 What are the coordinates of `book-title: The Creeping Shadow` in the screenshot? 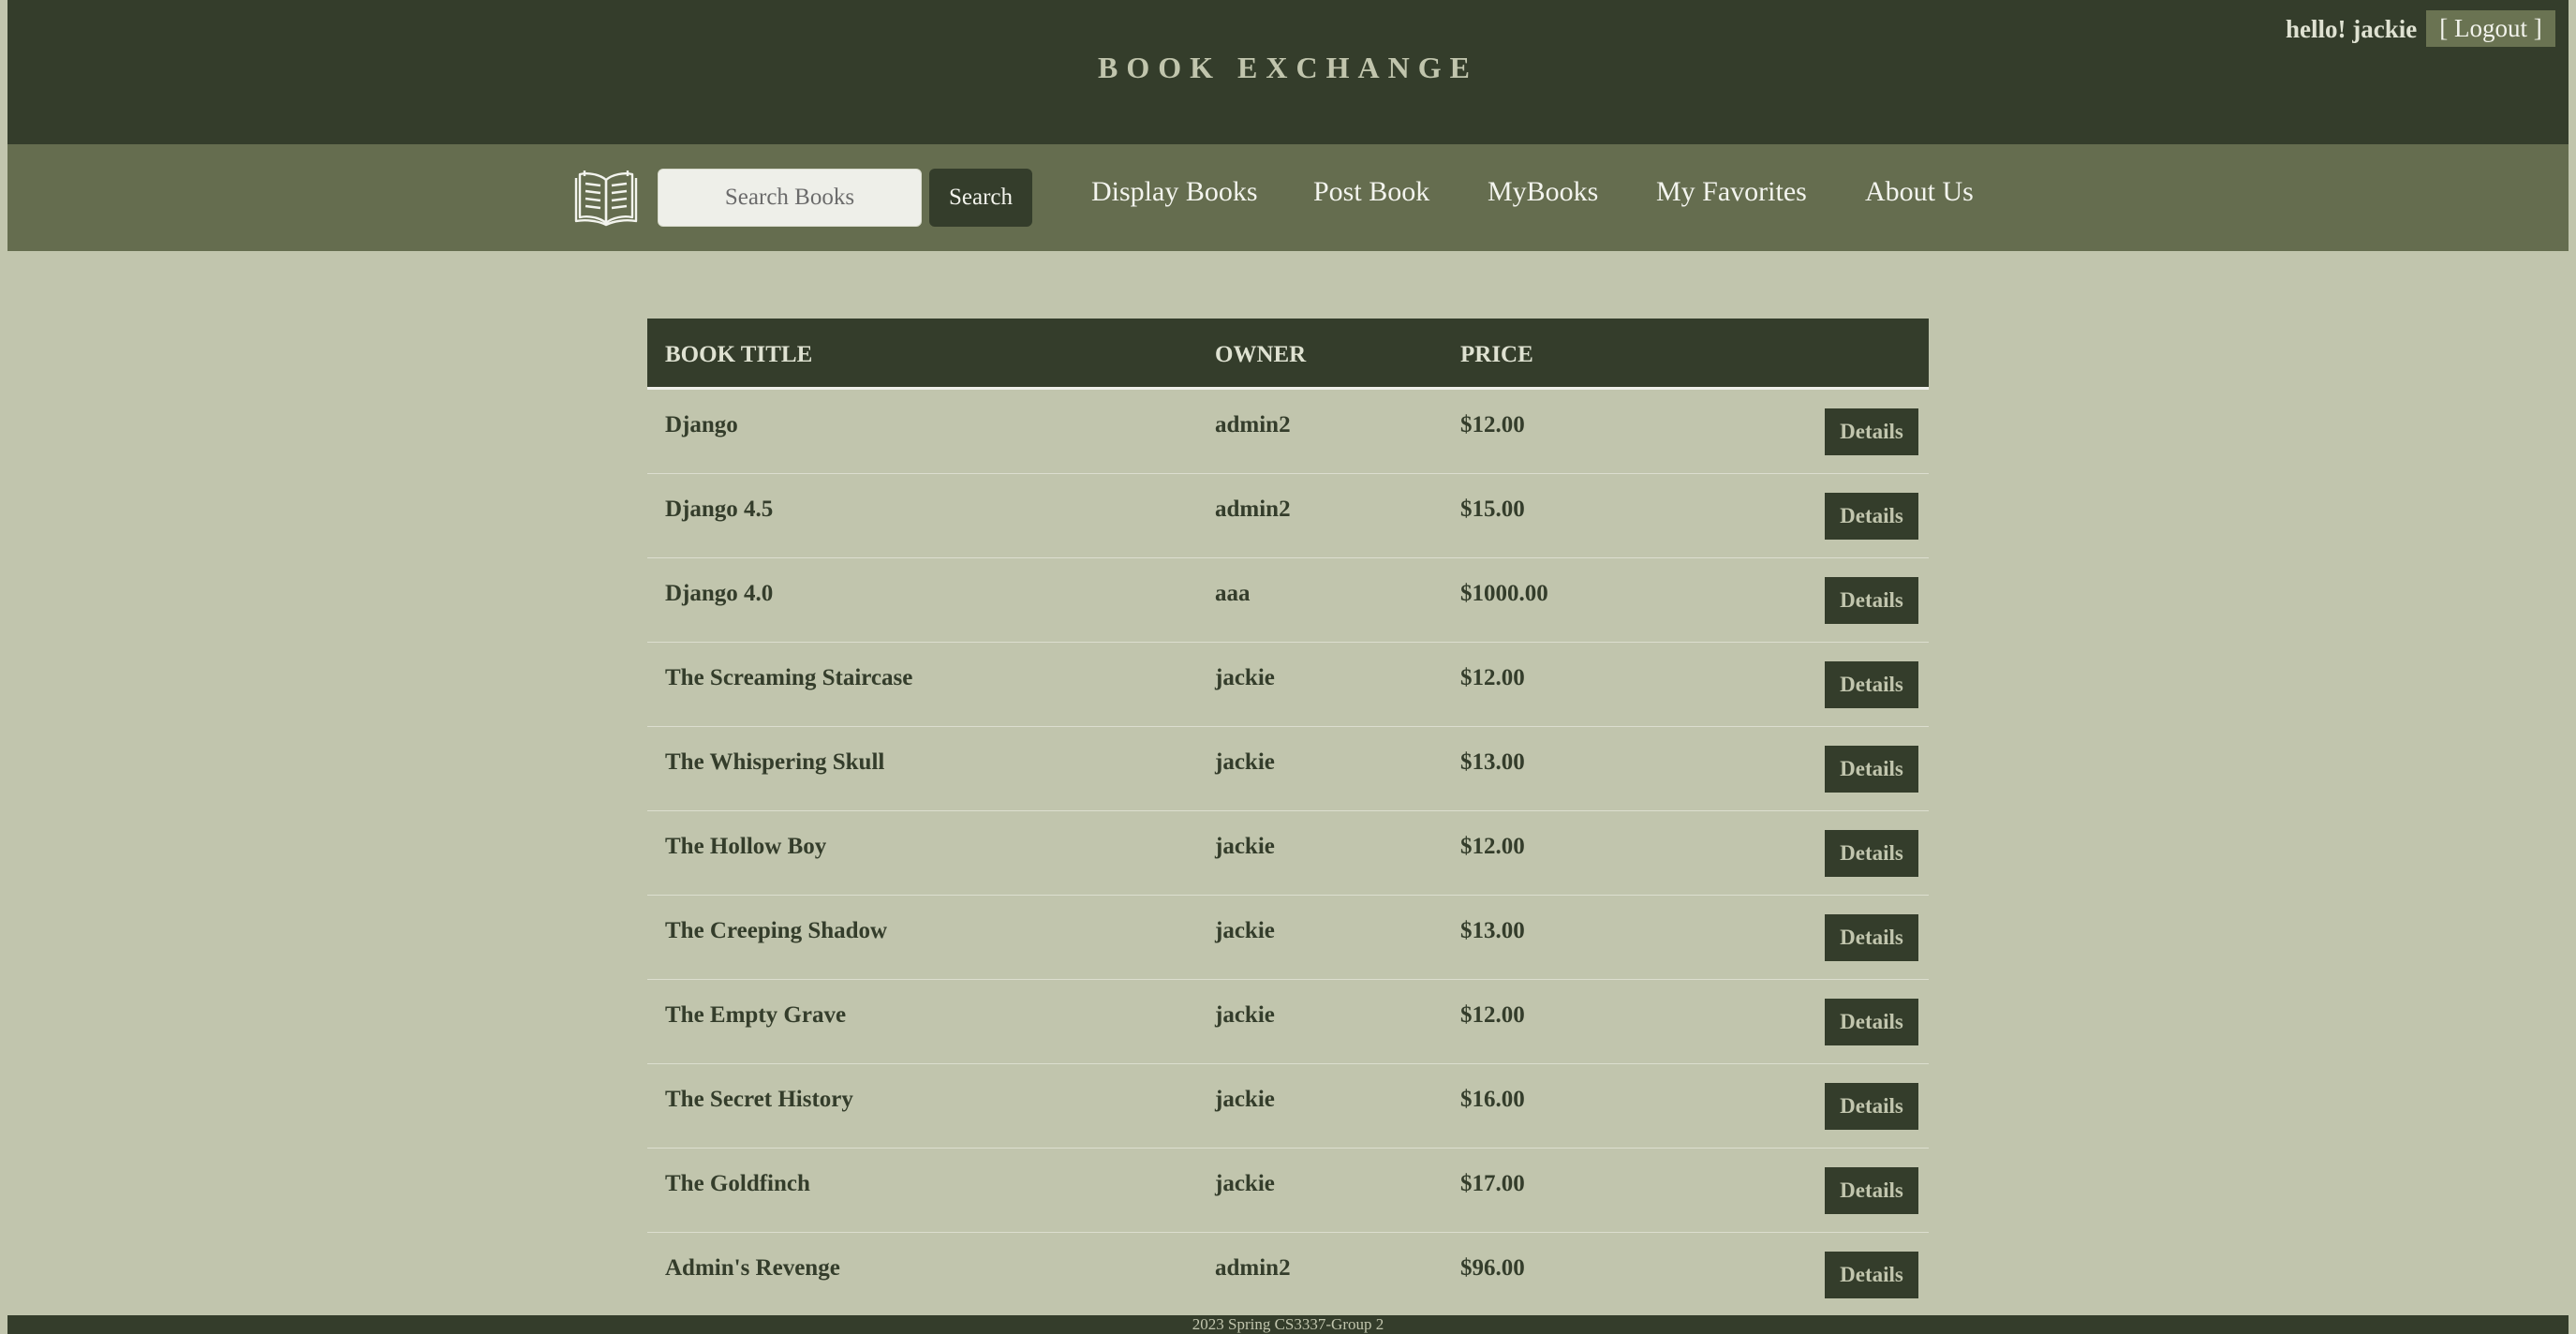 It's located at (776, 930).